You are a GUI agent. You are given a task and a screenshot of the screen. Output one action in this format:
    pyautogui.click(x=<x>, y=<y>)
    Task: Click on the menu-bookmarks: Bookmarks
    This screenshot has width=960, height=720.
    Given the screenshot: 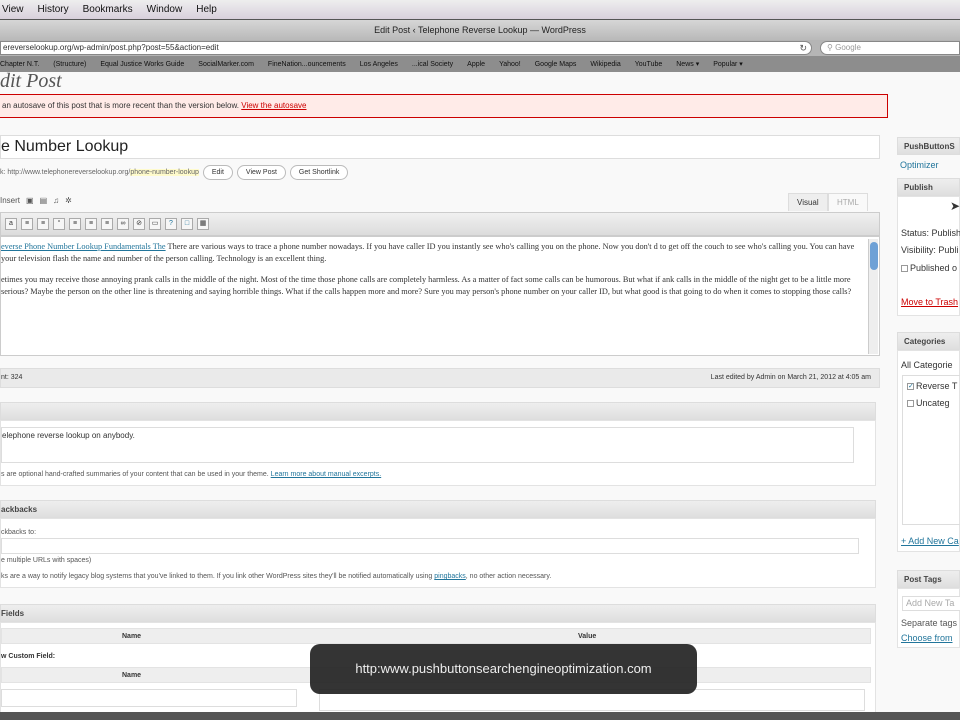 What is the action you would take?
    pyautogui.click(x=108, y=9)
    